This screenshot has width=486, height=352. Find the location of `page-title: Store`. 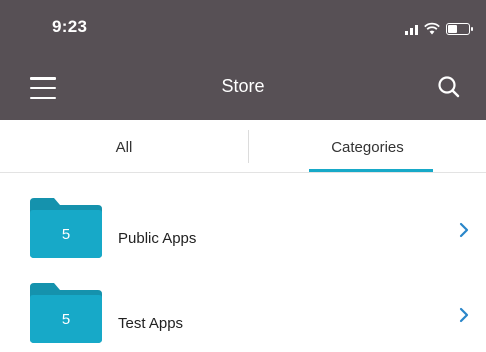

page-title: Store is located at coordinates (243, 86).